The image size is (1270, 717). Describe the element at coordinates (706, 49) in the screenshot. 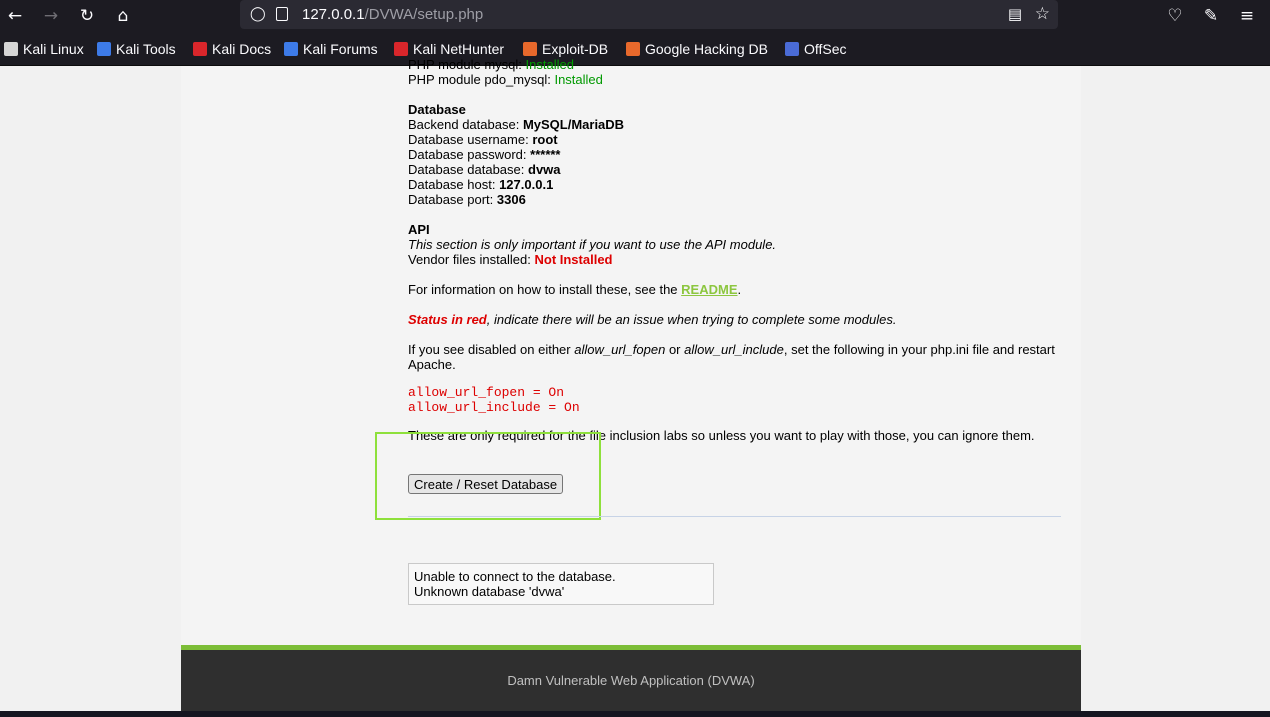

I see `bookmark-label: Google Hacking DB` at that location.